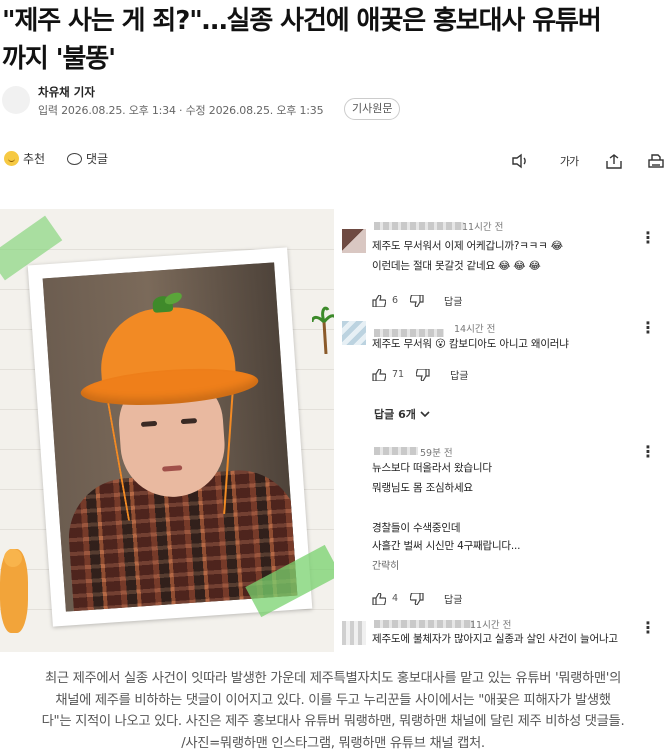 Image resolution: width=666 pixels, height=753 pixels. What do you see at coordinates (385, 566) in the screenshot?
I see `collapse-link: 간략히` at bounding box center [385, 566].